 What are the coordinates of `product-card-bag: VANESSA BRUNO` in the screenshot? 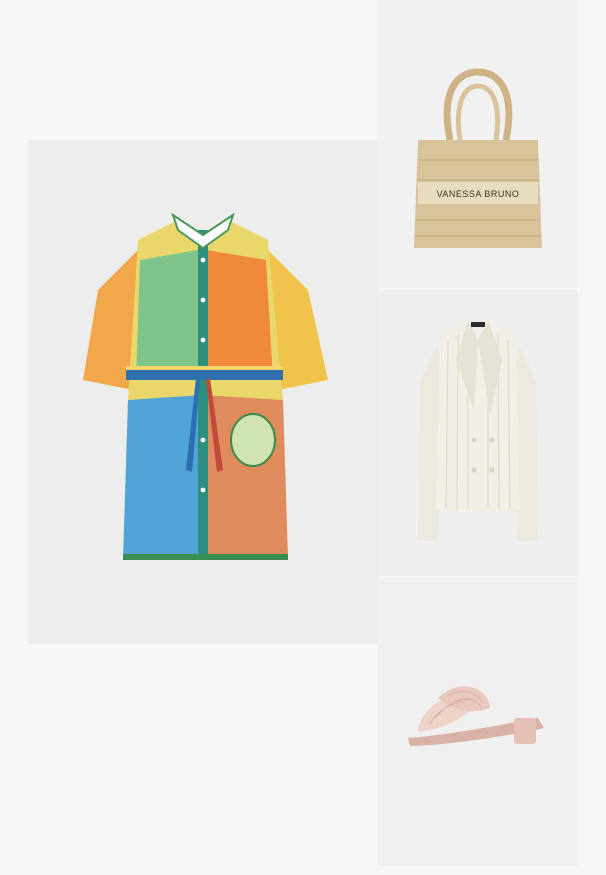 It's located at (478, 144).